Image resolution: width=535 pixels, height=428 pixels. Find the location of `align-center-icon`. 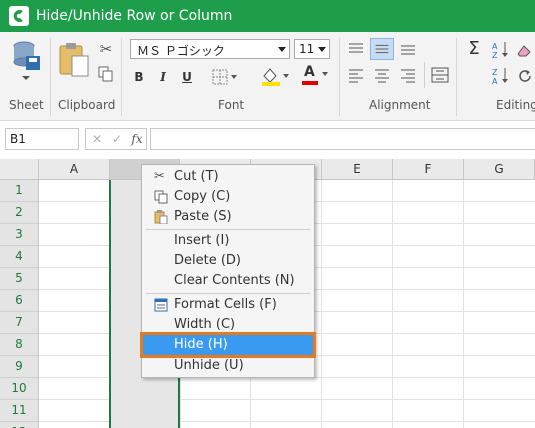

align-center-icon is located at coordinates (382, 75).